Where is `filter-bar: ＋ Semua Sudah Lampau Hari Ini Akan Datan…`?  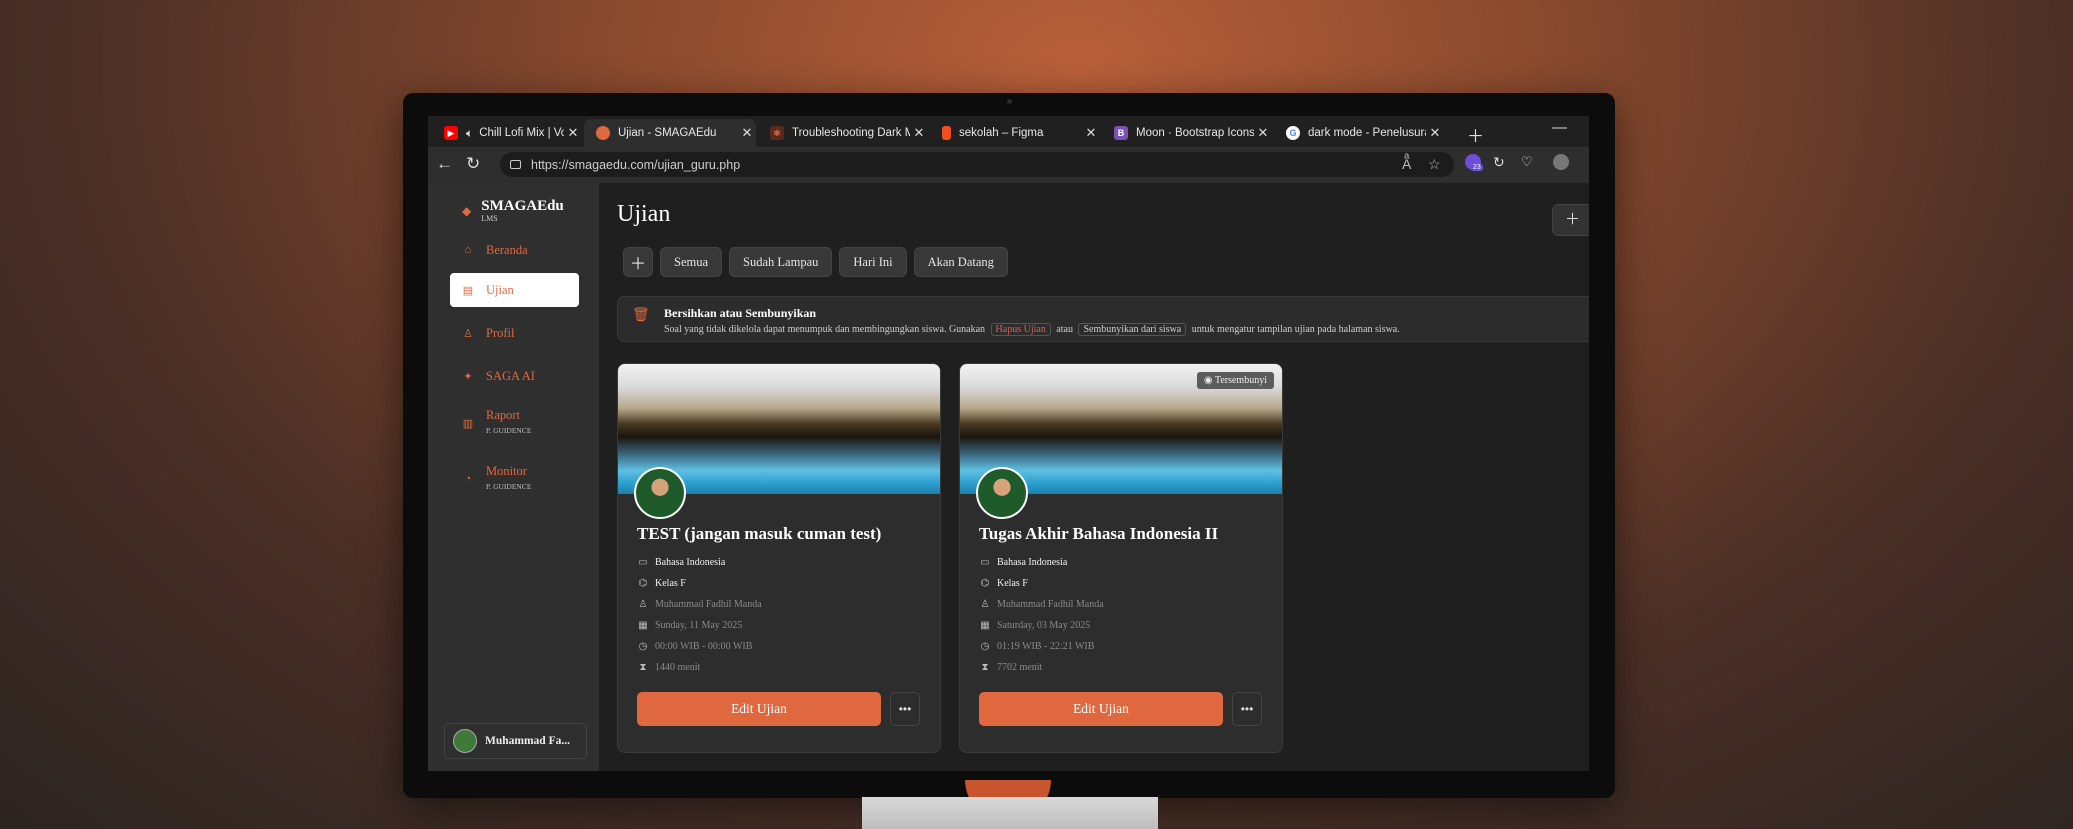 filter-bar: ＋ Semua Sudah Lampau Hari Ini Akan Datan… is located at coordinates (815, 262).